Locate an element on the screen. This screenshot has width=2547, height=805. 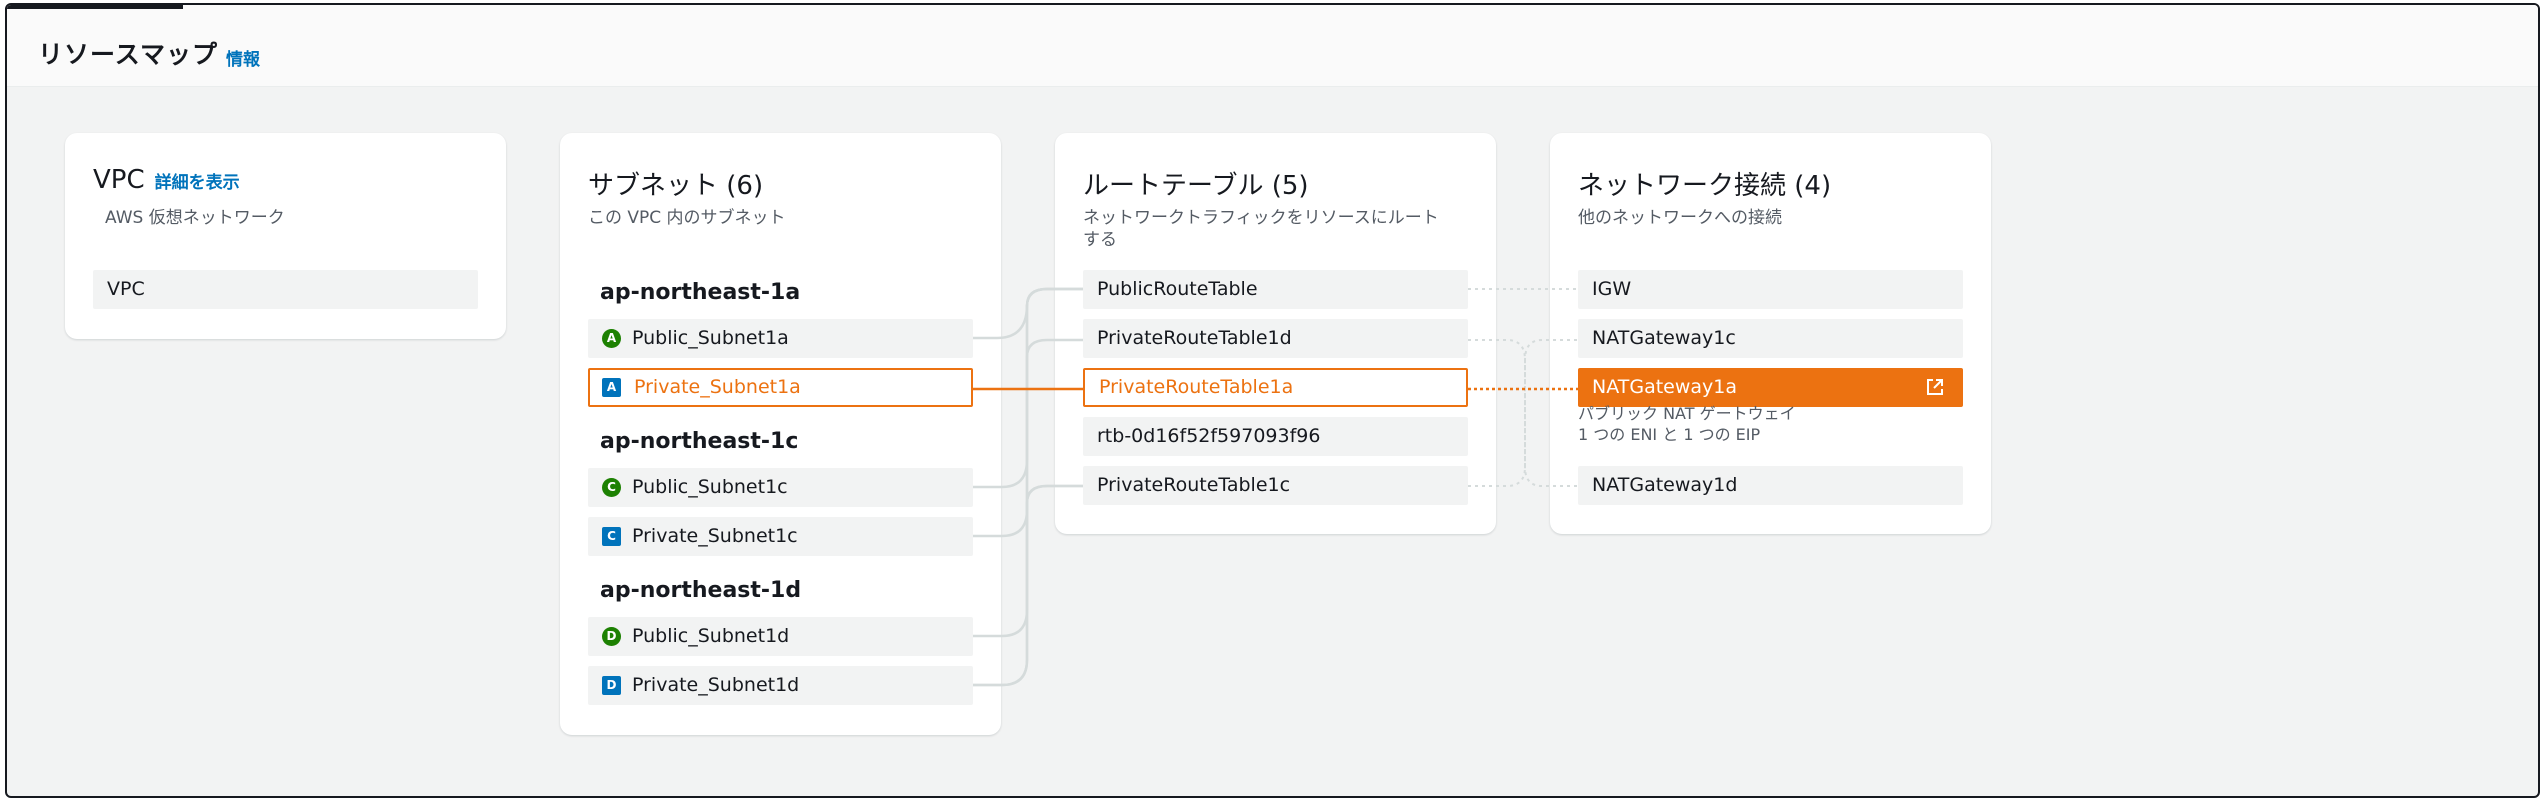
route-connection-connectors is located at coordinates (1523, 387).